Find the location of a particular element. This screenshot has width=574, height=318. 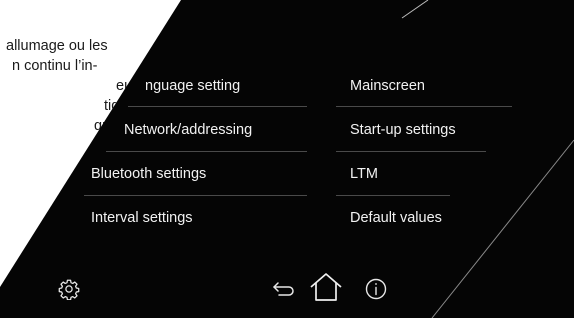

back-arrow-icon is located at coordinates (284, 289).